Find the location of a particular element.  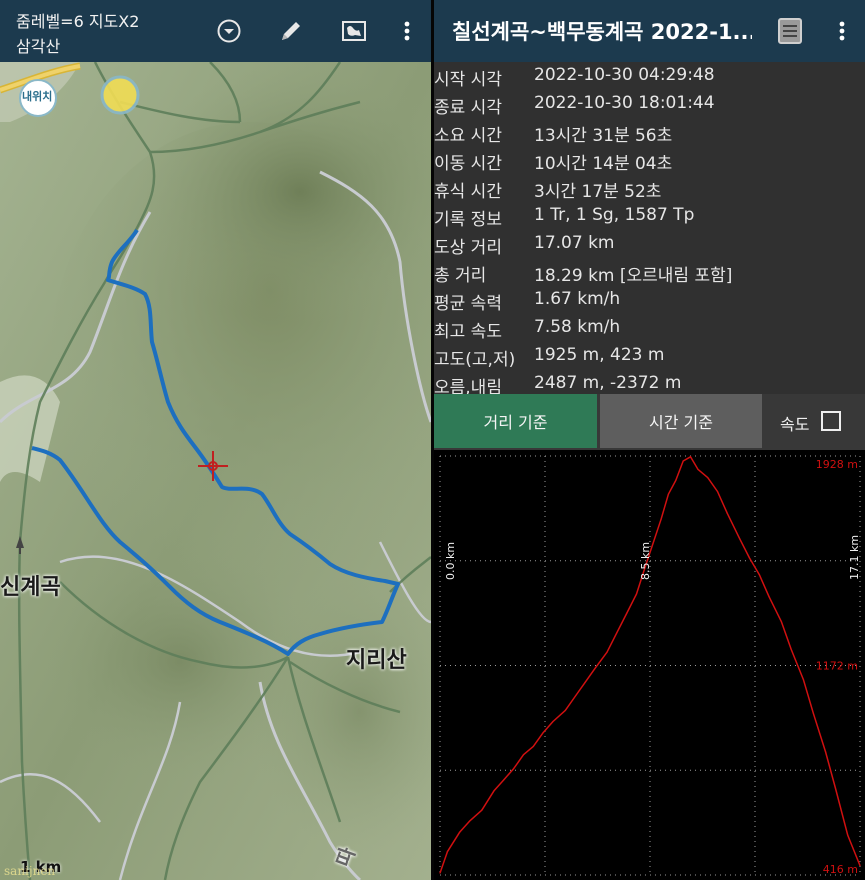

stat-value: 2022-10-30 18:01:44 is located at coordinates (624, 103).